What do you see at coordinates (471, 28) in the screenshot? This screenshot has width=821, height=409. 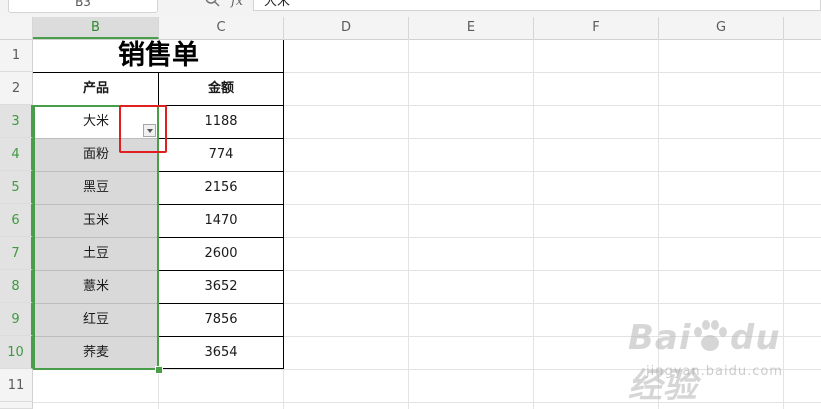 I see `column-header-e: E` at bounding box center [471, 28].